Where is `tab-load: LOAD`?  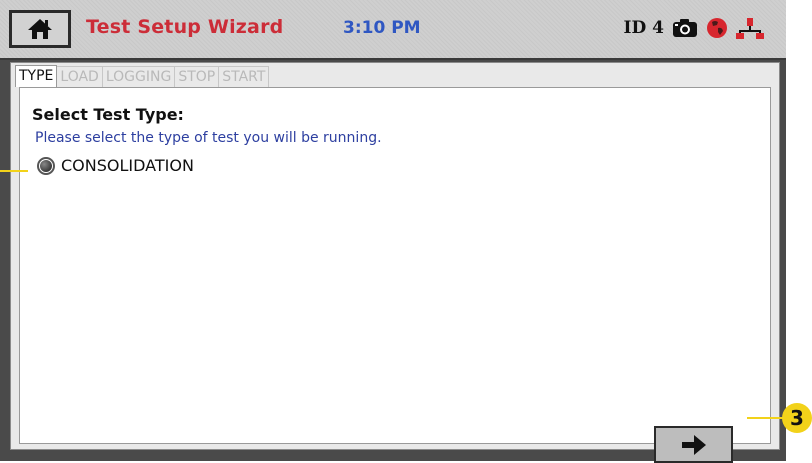 tab-load: LOAD is located at coordinates (79, 76).